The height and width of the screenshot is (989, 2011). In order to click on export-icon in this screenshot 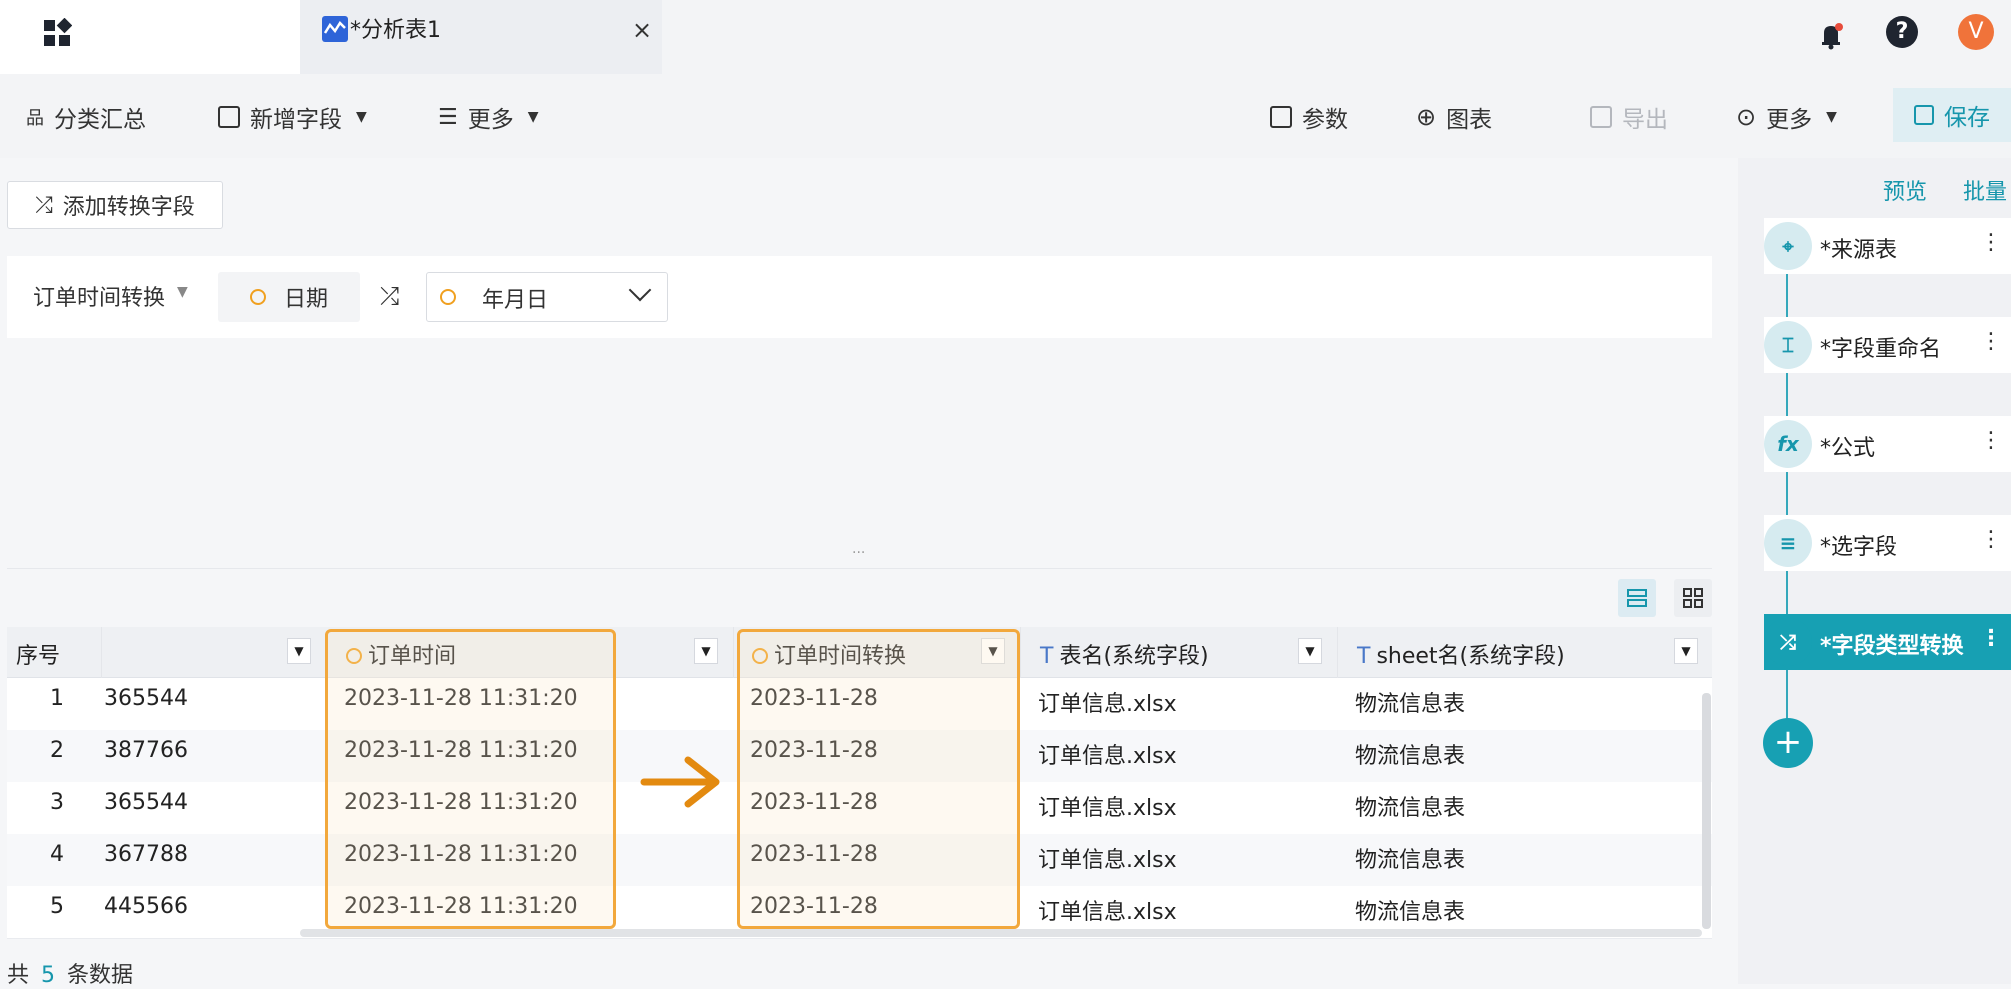, I will do `click(1601, 117)`.